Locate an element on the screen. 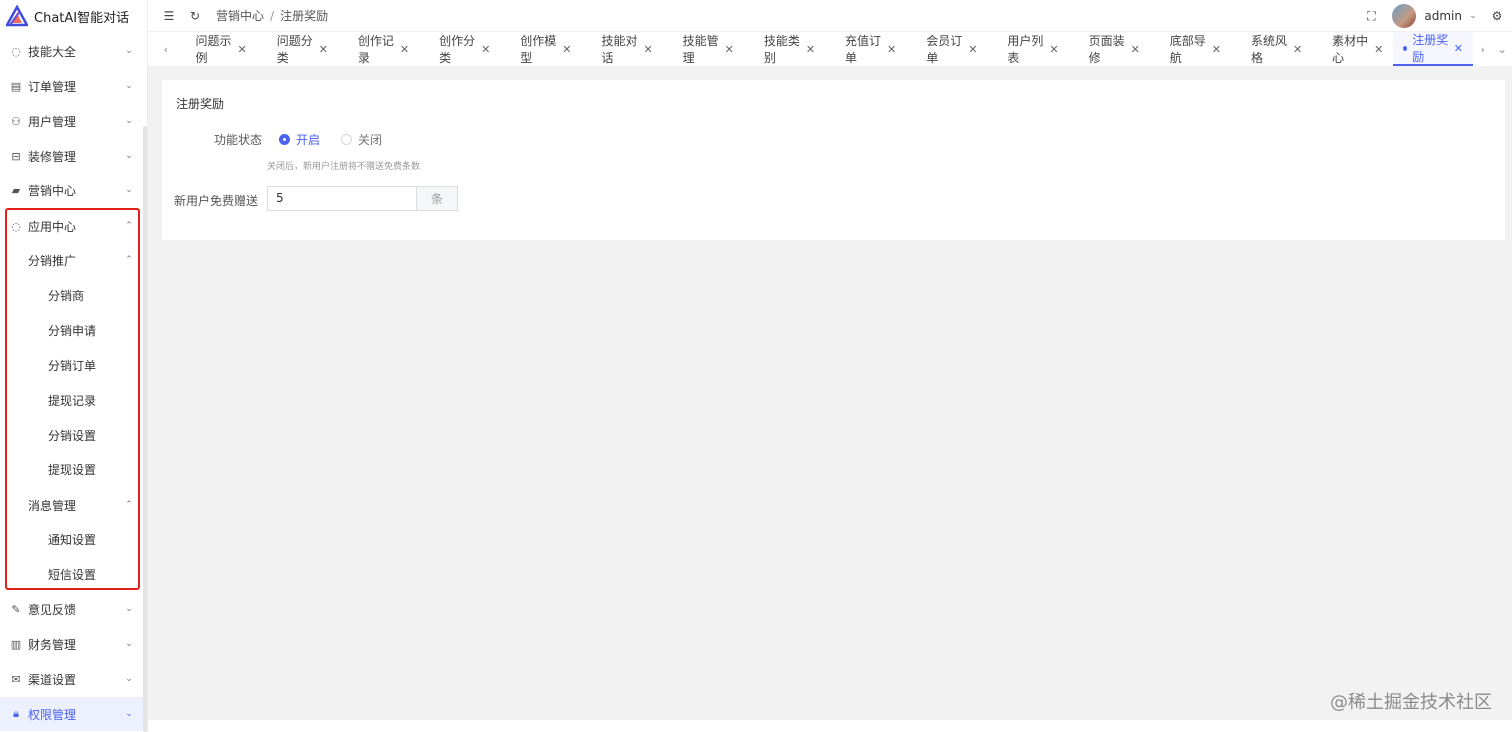 The height and width of the screenshot is (732, 1512). username: admin is located at coordinates (1443, 16).